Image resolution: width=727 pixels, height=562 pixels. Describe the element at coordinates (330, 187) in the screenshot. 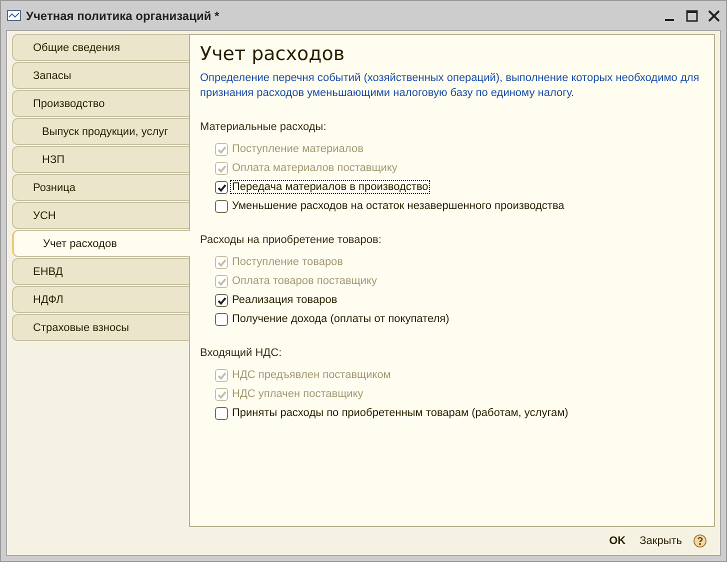

I see `checkbox-label: Передача материалов в производство` at that location.